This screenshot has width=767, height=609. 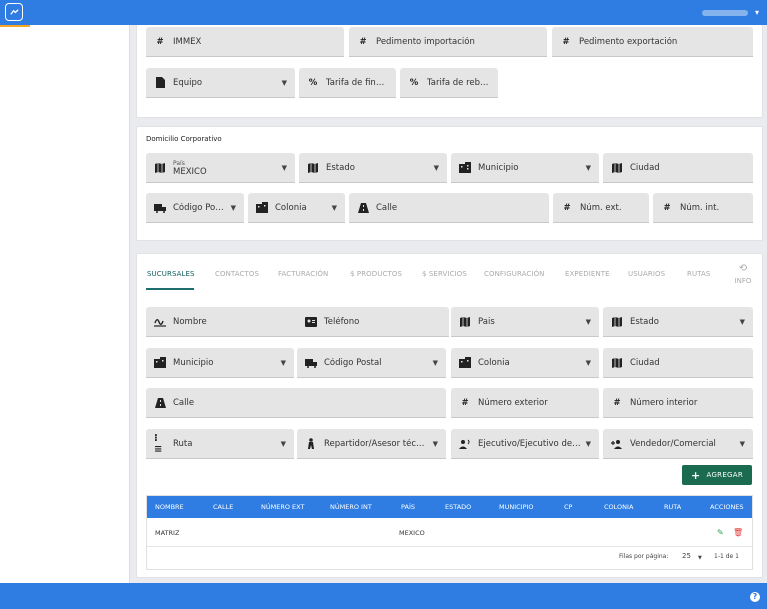 I want to click on row-divider, so click(x=449, y=546).